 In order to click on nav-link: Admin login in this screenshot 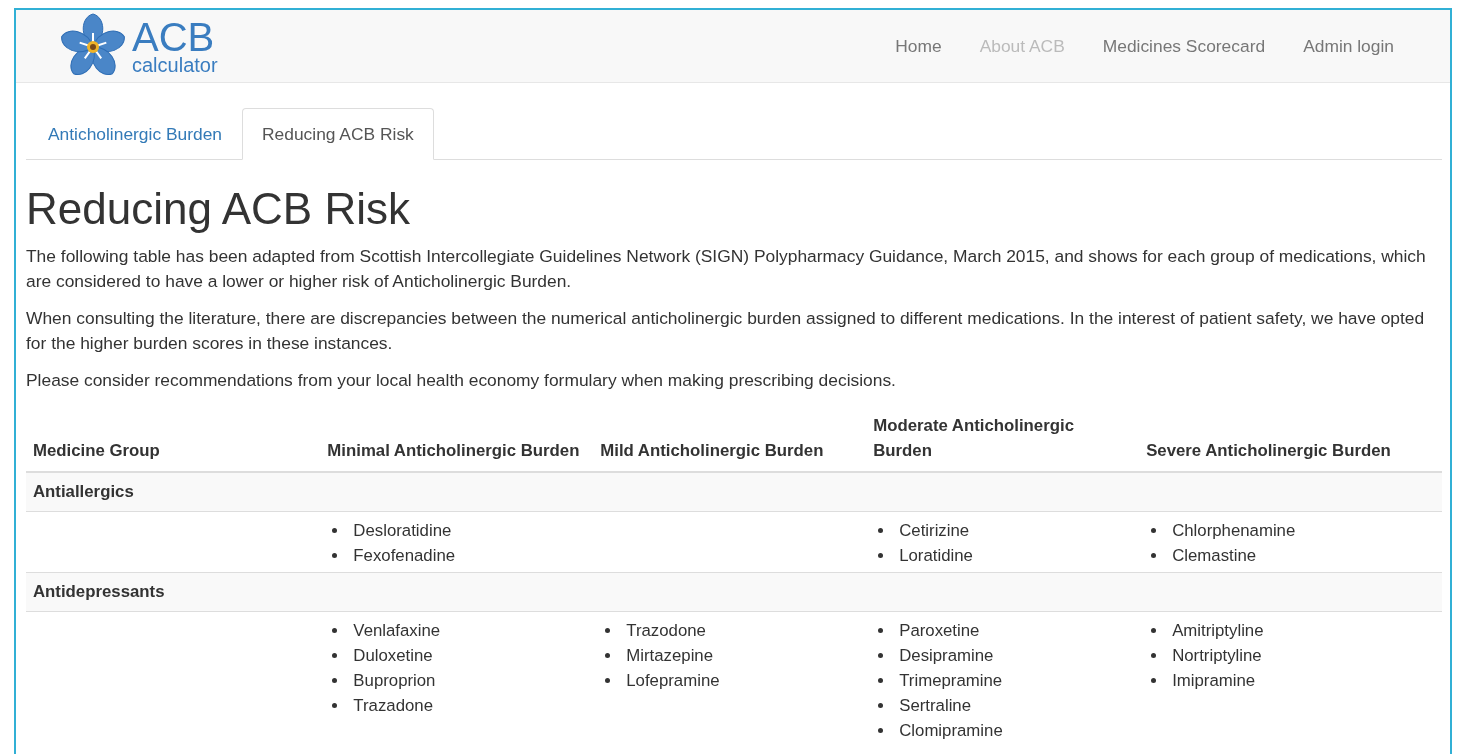, I will do `click(1348, 46)`.